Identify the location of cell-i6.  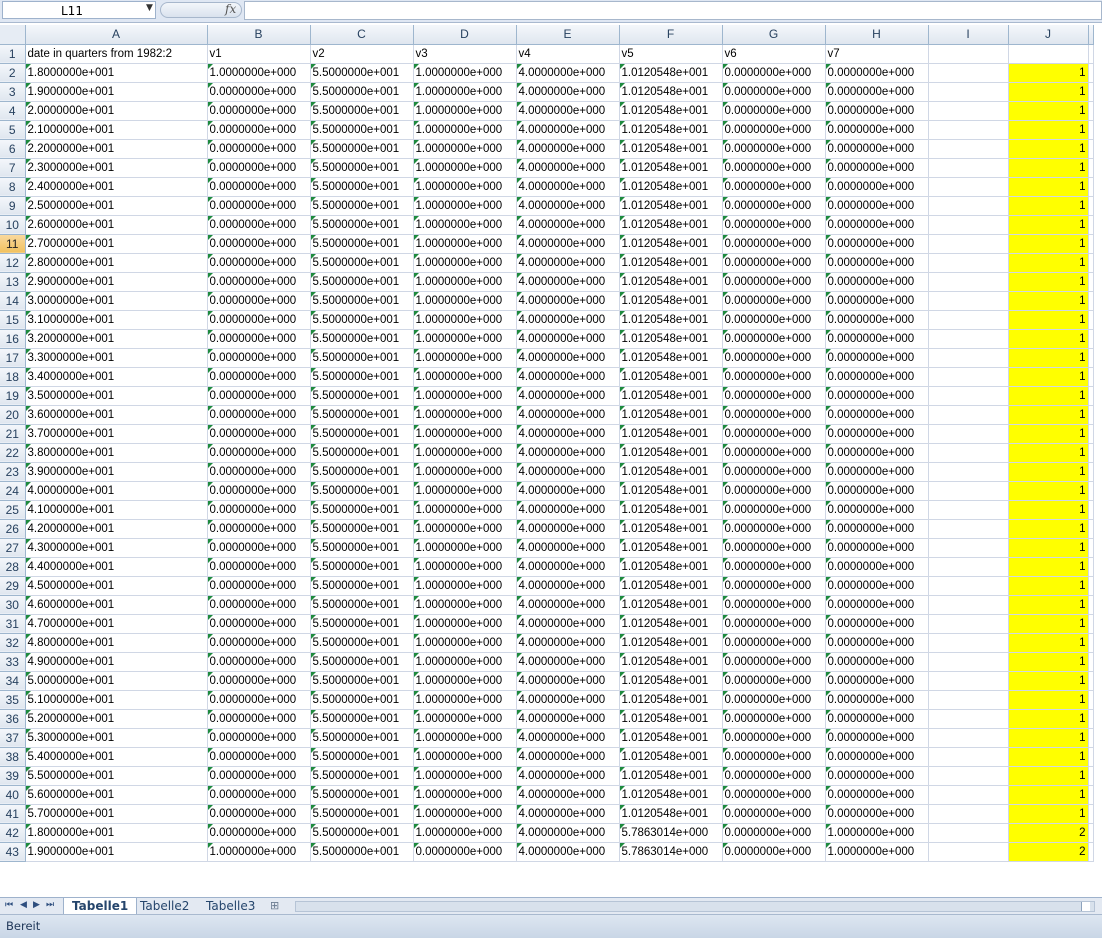
(968, 149).